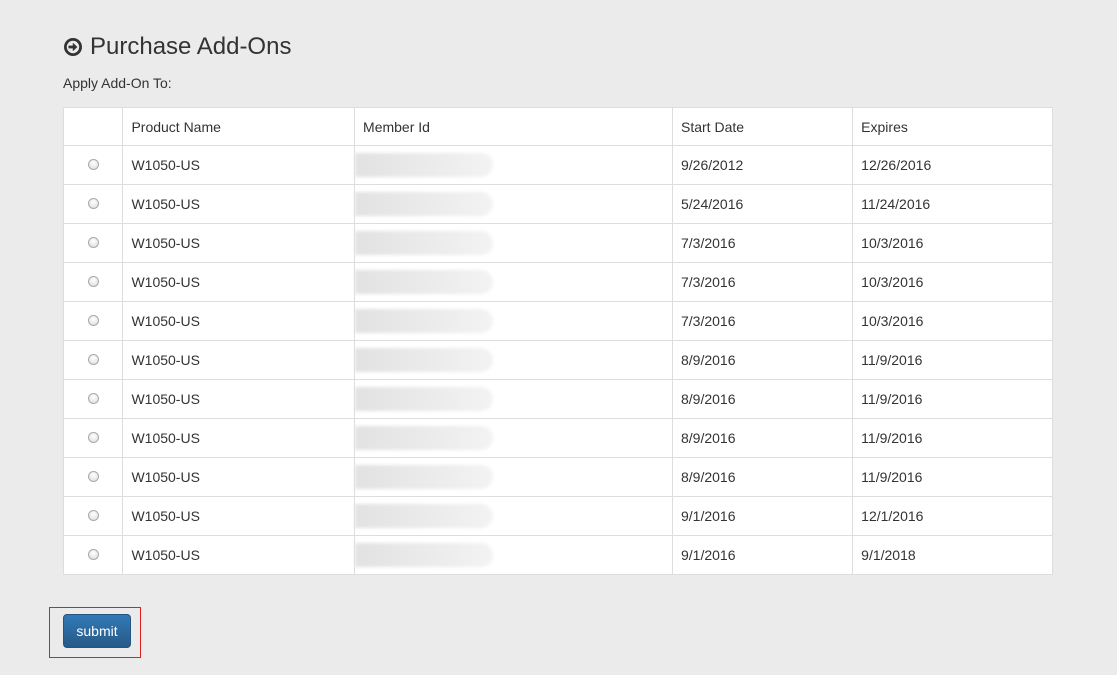 This screenshot has width=1117, height=675. I want to click on table-row: W1050-US 9/26/2012 12/26/2016, so click(557, 165).